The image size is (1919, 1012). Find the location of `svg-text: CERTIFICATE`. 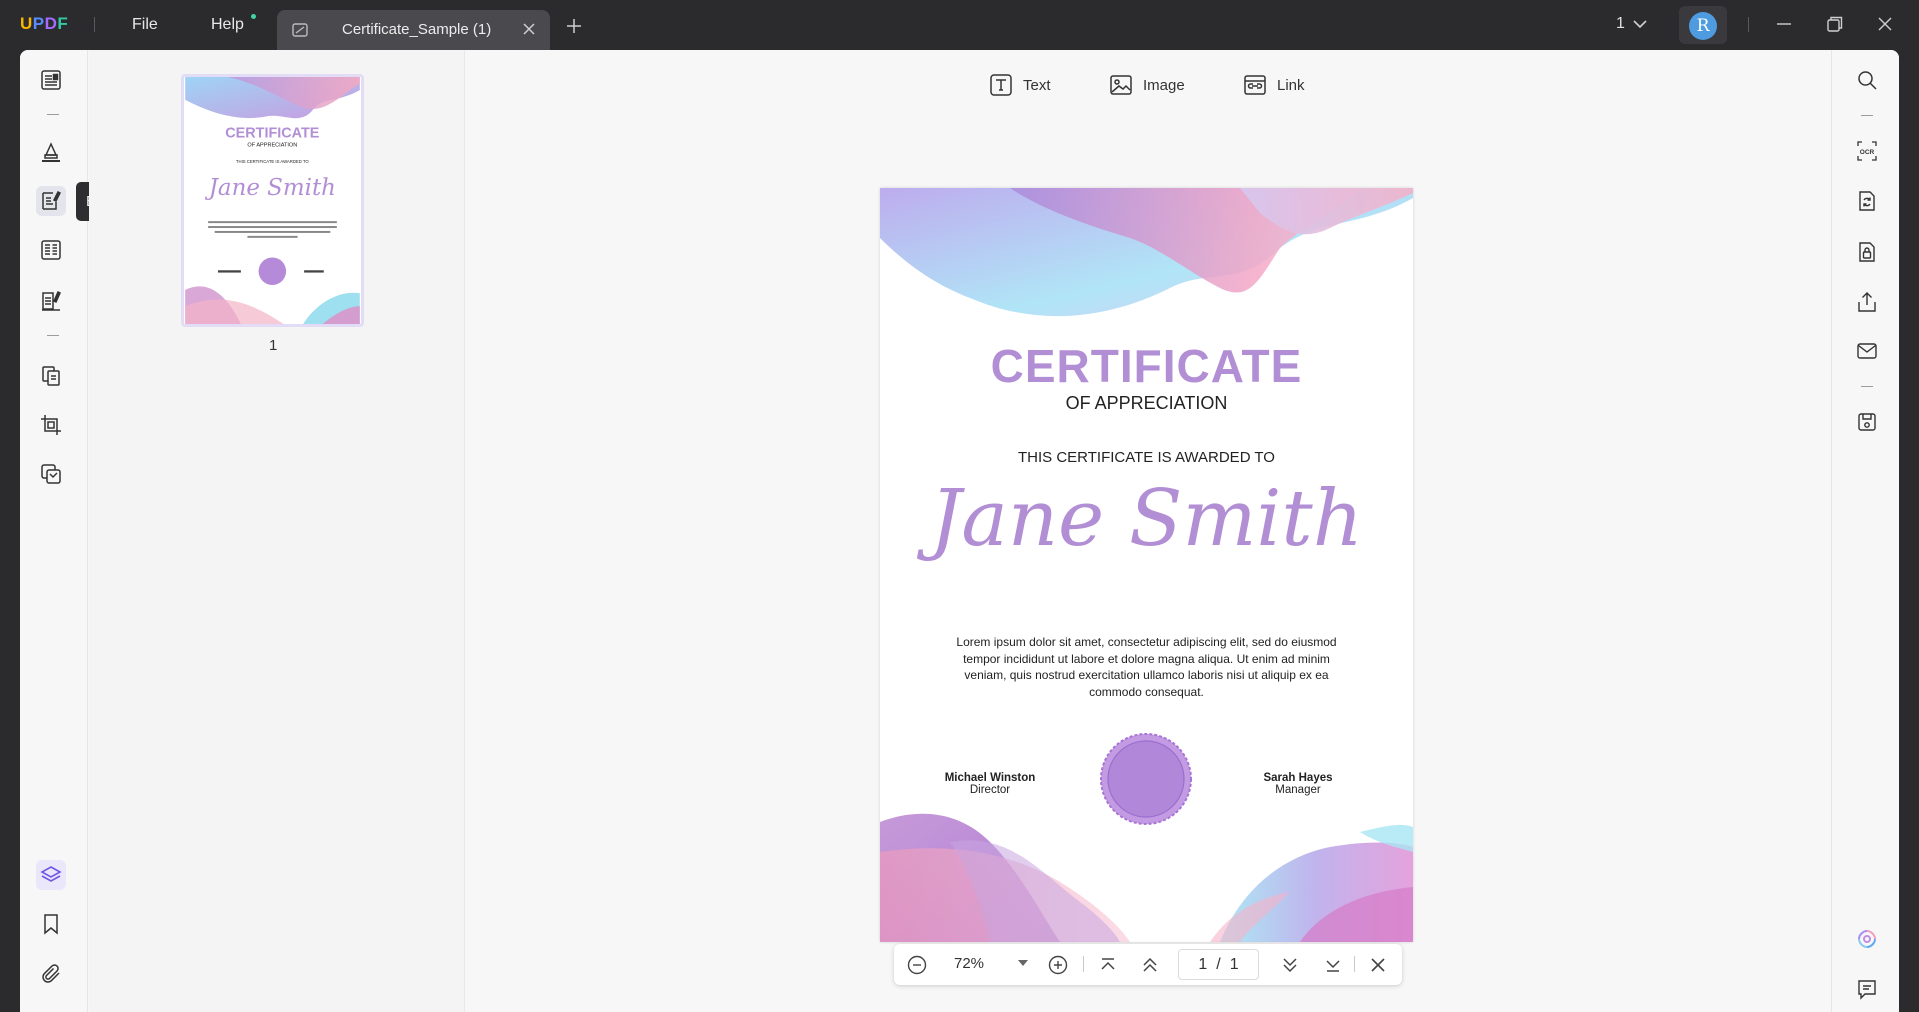

svg-text: CERTIFICATE is located at coordinates (272, 134).